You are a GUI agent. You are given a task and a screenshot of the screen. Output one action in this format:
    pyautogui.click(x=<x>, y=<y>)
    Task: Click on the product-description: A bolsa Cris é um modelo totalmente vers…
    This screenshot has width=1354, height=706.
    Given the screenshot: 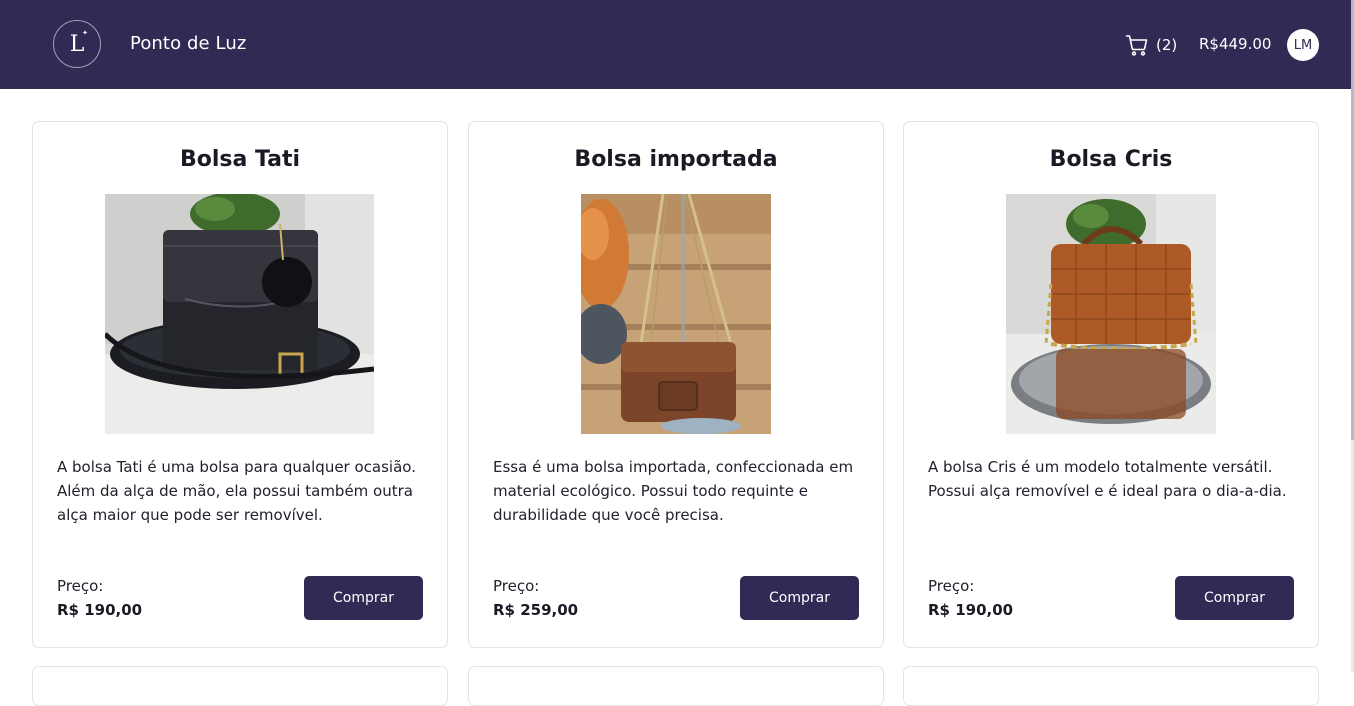 What is the action you would take?
    pyautogui.click(x=1107, y=479)
    